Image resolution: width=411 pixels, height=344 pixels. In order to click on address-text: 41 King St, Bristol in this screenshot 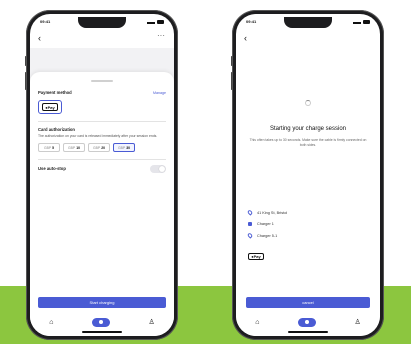, I will do `click(272, 212)`.